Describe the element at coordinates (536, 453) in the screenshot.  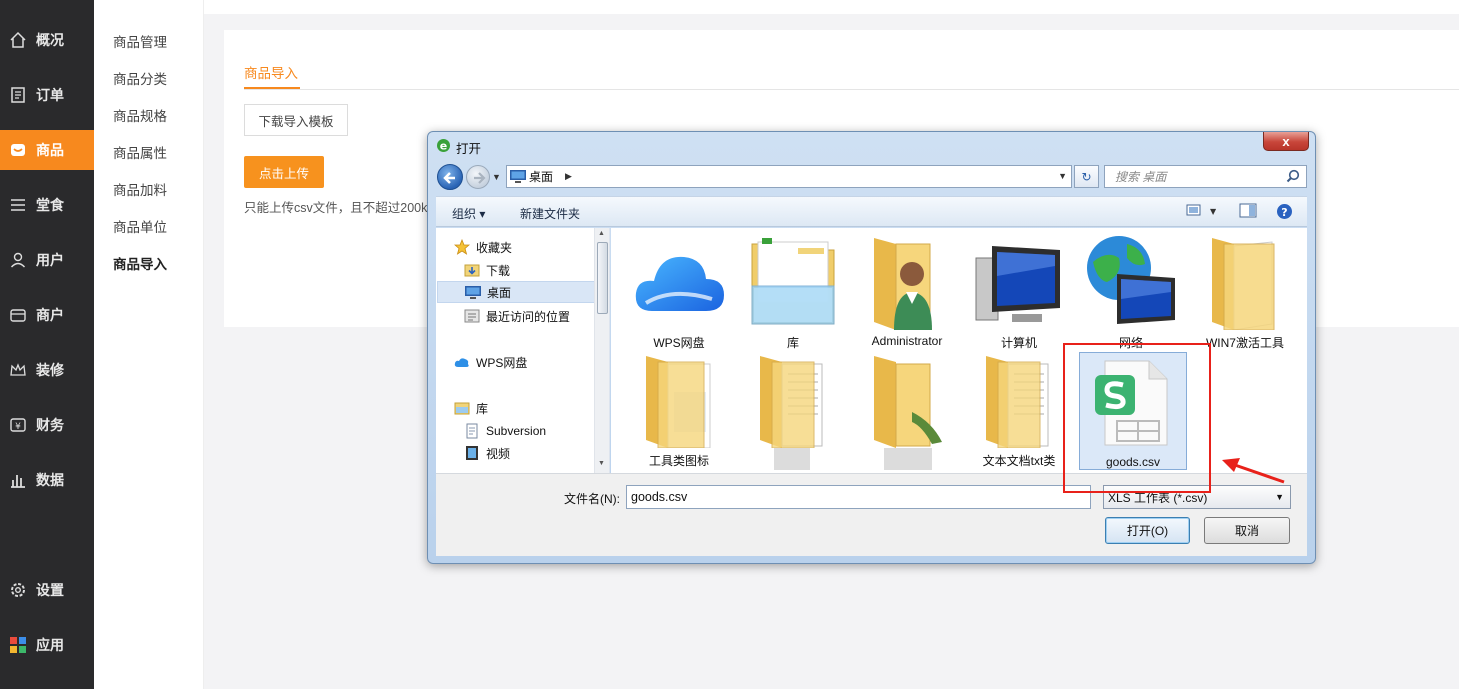
I see `nav-item-videos: 视频` at that location.